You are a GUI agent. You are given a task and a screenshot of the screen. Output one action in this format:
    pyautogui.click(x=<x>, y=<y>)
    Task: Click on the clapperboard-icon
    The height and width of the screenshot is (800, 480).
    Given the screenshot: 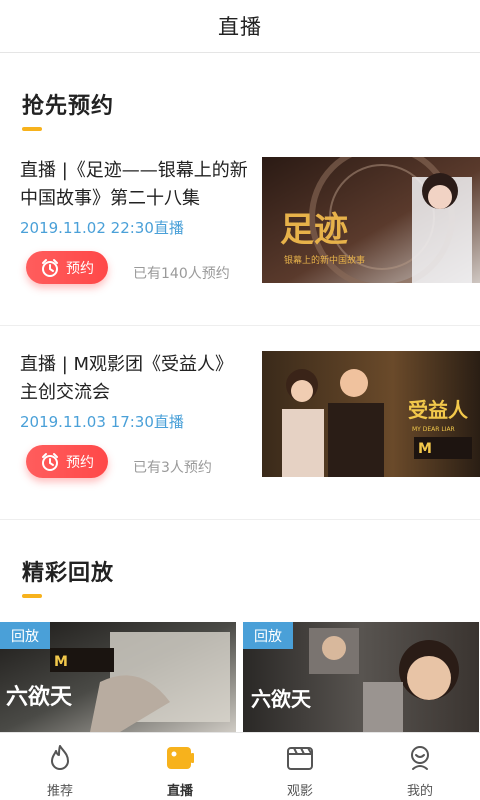 What is the action you would take?
    pyautogui.click(x=300, y=758)
    